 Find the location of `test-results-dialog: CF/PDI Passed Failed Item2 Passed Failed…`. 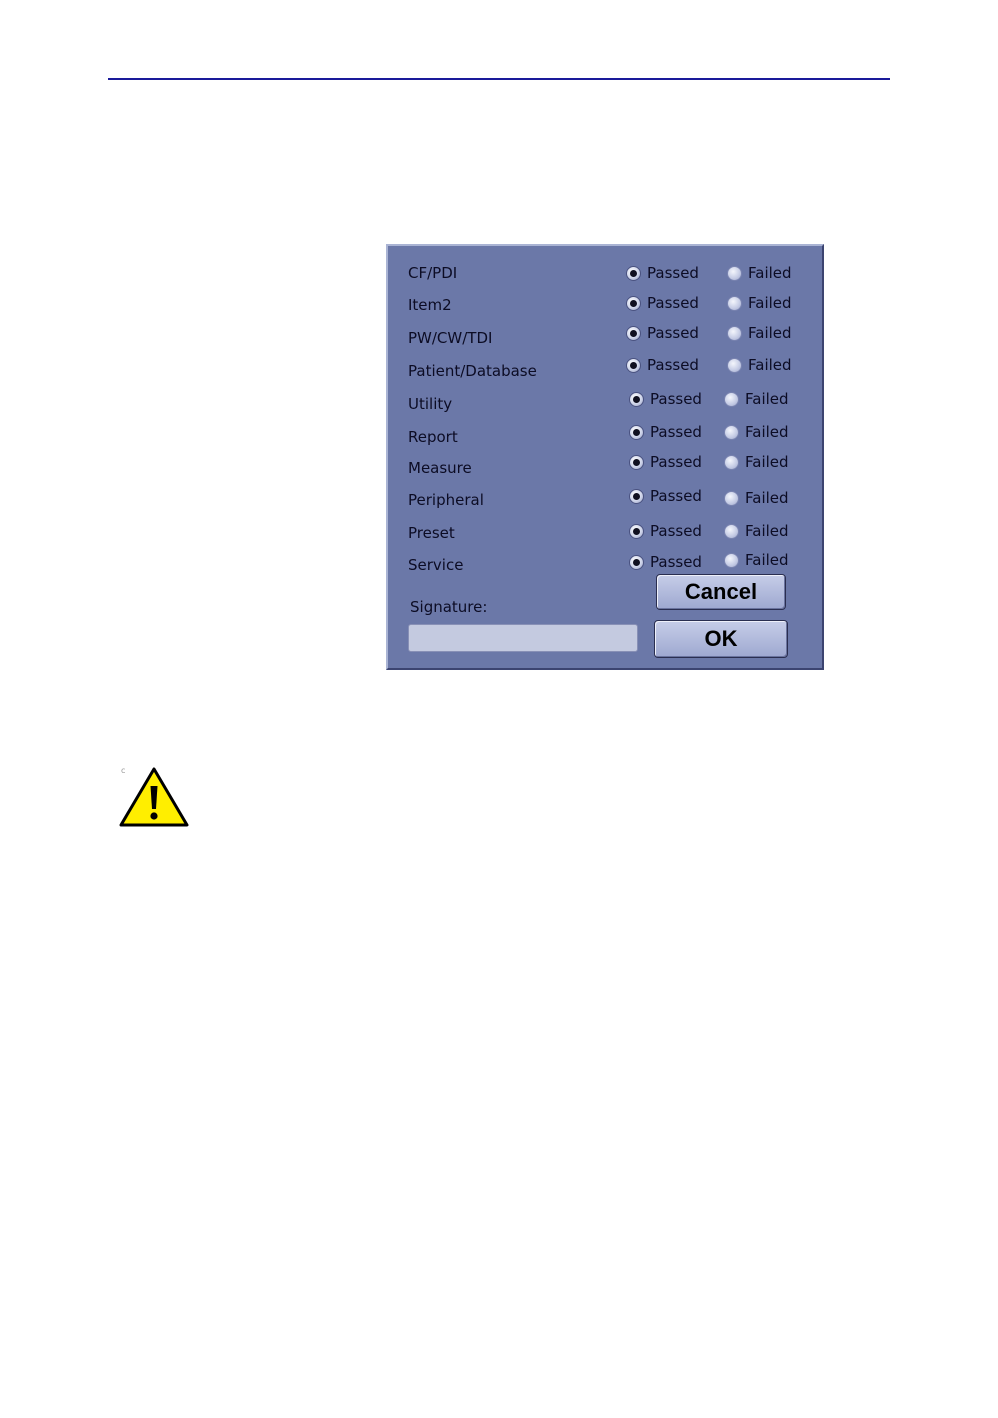

test-results-dialog: CF/PDI Passed Failed Item2 Passed Failed… is located at coordinates (605, 457).